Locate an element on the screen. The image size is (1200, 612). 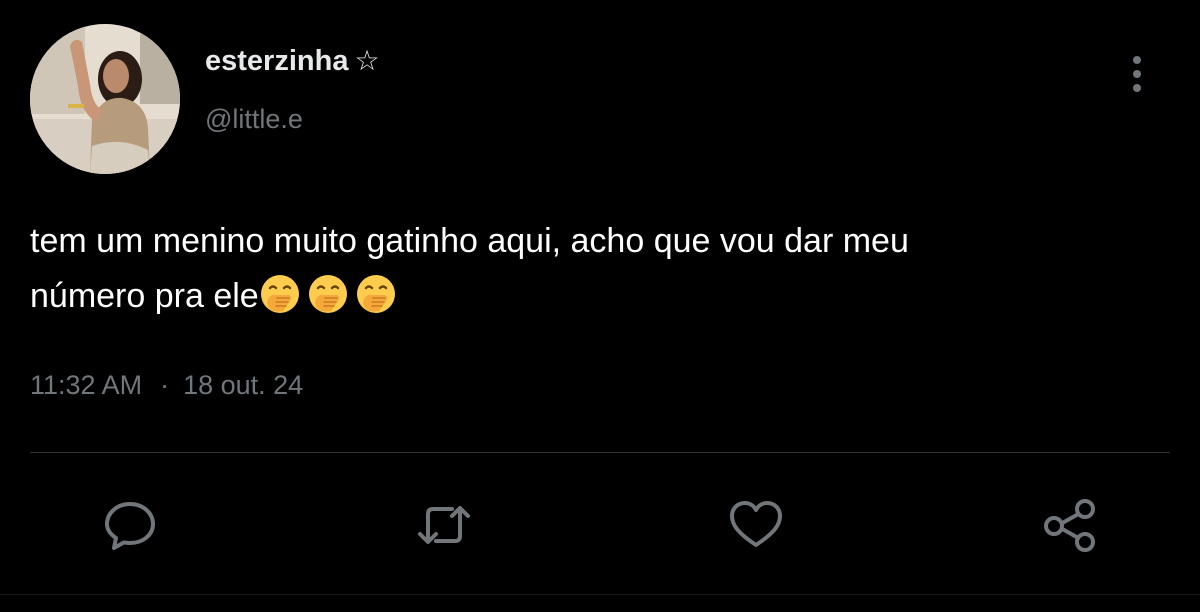
divider is located at coordinates (600, 452).